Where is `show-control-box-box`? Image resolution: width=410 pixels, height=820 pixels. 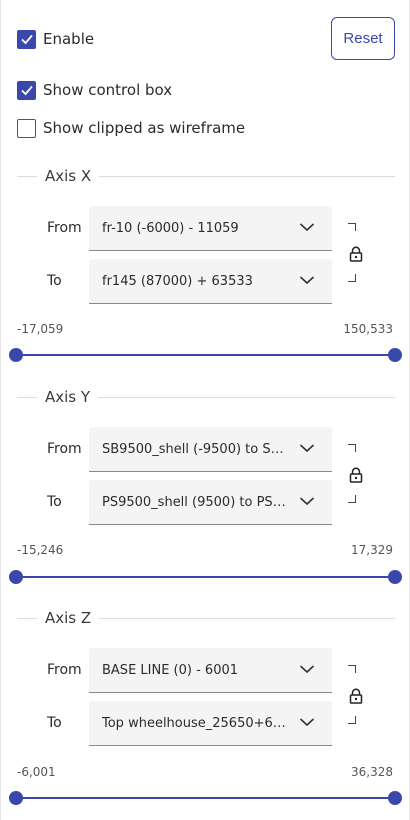 show-control-box-box is located at coordinates (26, 90).